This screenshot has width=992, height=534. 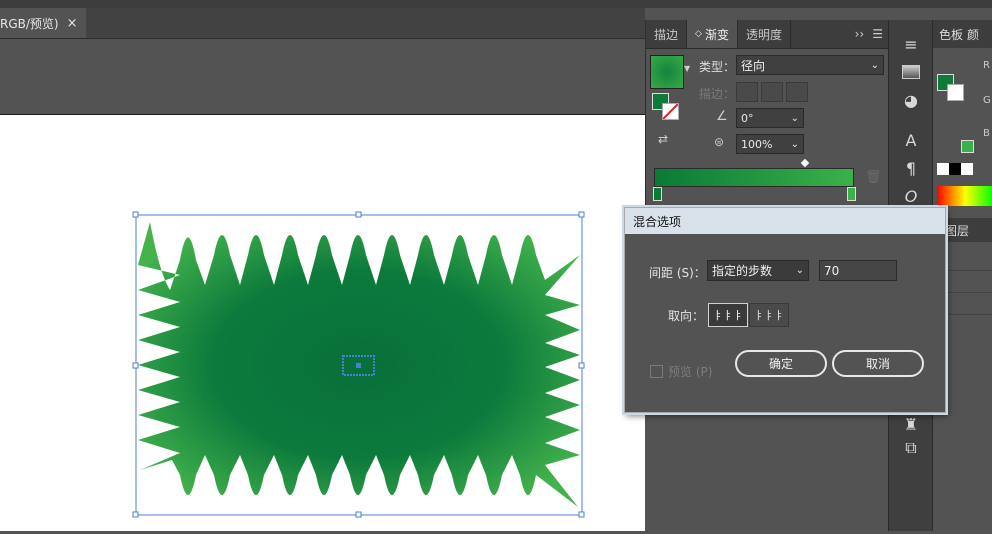 What do you see at coordinates (878, 363) in the screenshot?
I see `cancel-button: 取消` at bounding box center [878, 363].